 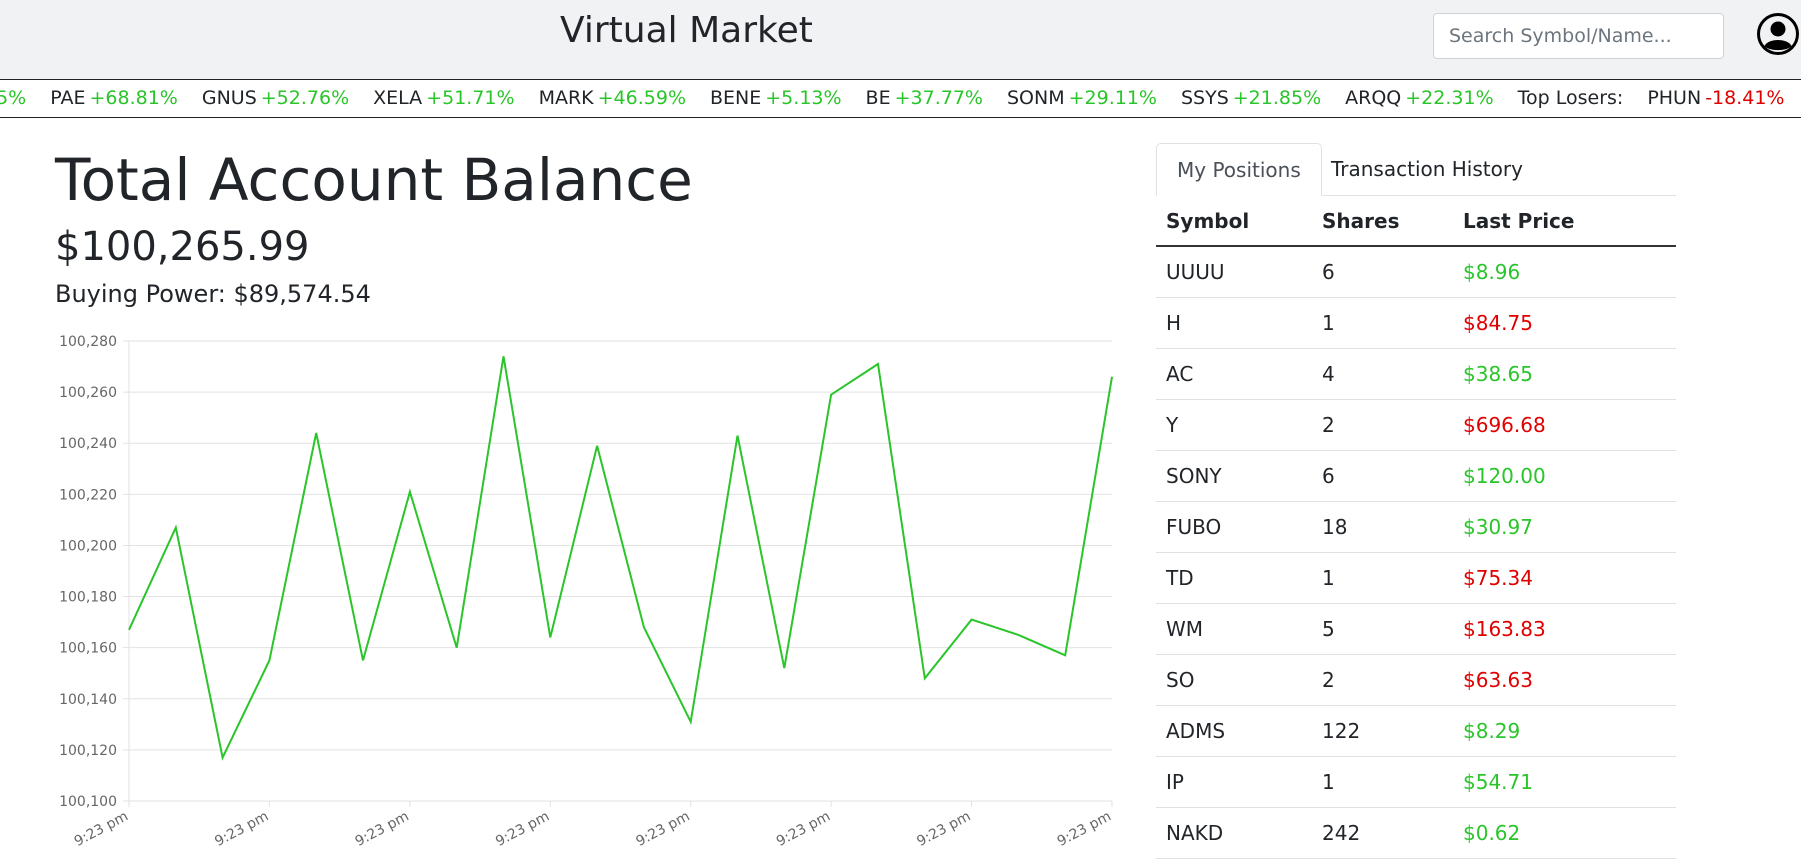 What do you see at coordinates (1234, 323) in the screenshot?
I see `position-symbol: H` at bounding box center [1234, 323].